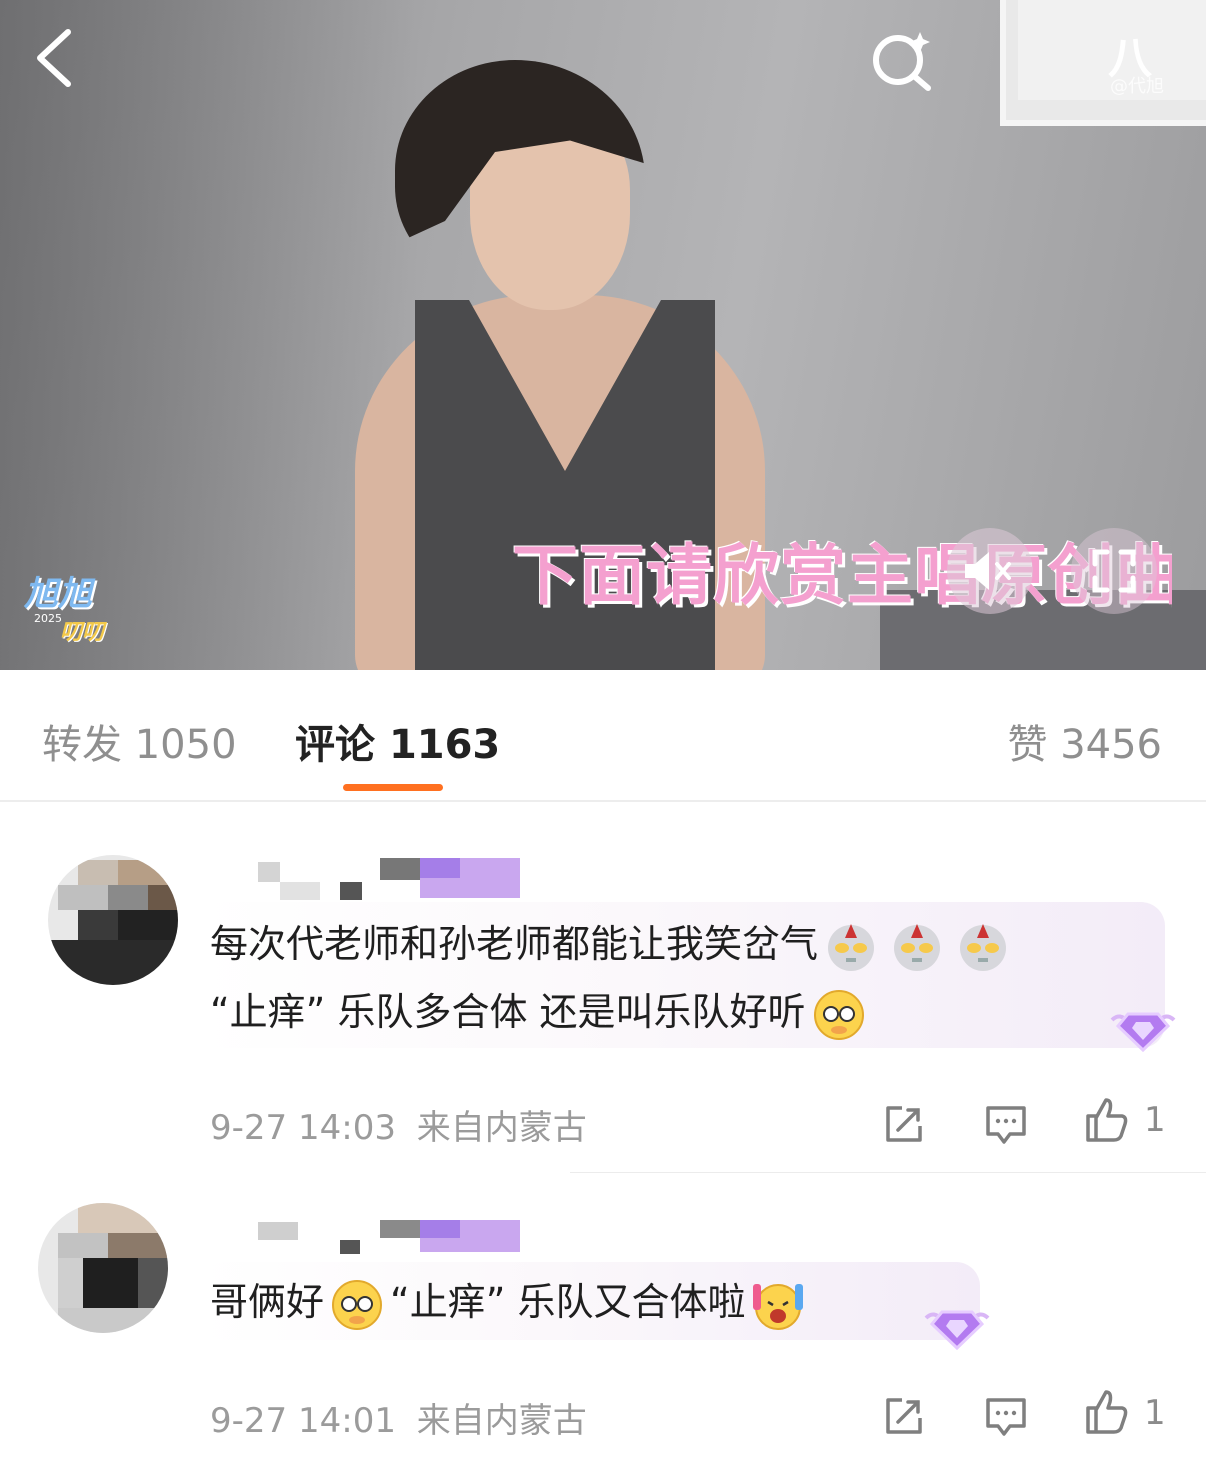  What do you see at coordinates (568, 1302) in the screenshot?
I see `comment-line: “止痒” 乐队又合体啦` at bounding box center [568, 1302].